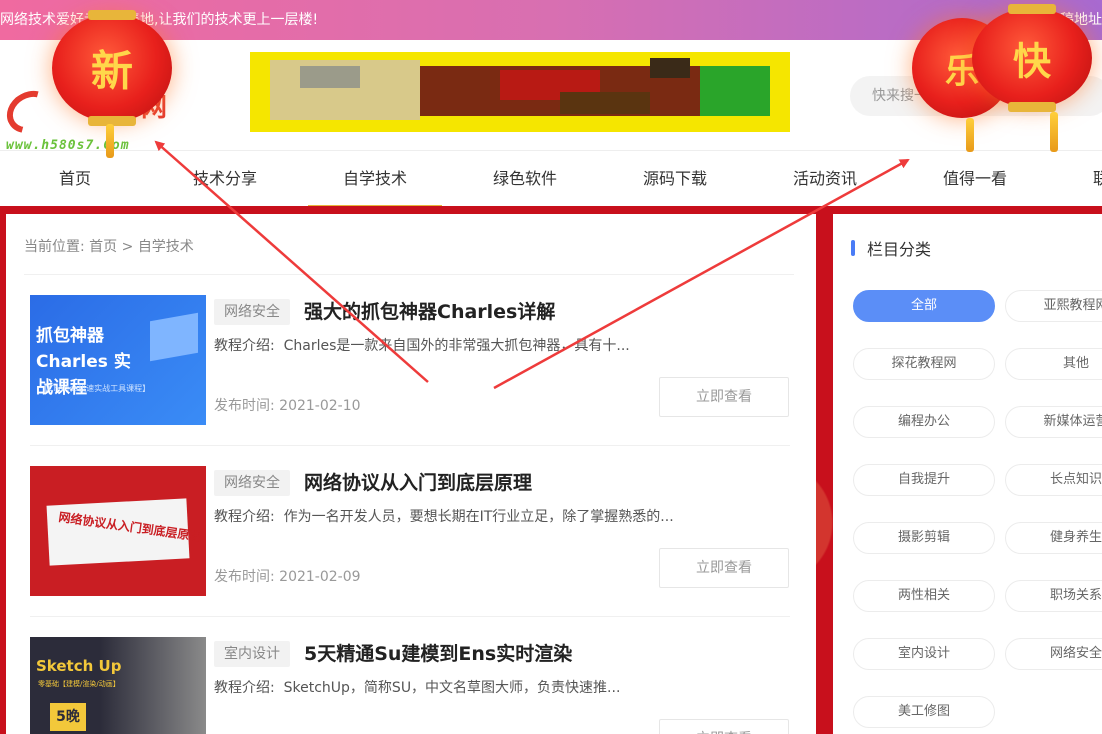 The image size is (1102, 734). I want to click on post-category-tag: 室内设计, so click(252, 654).